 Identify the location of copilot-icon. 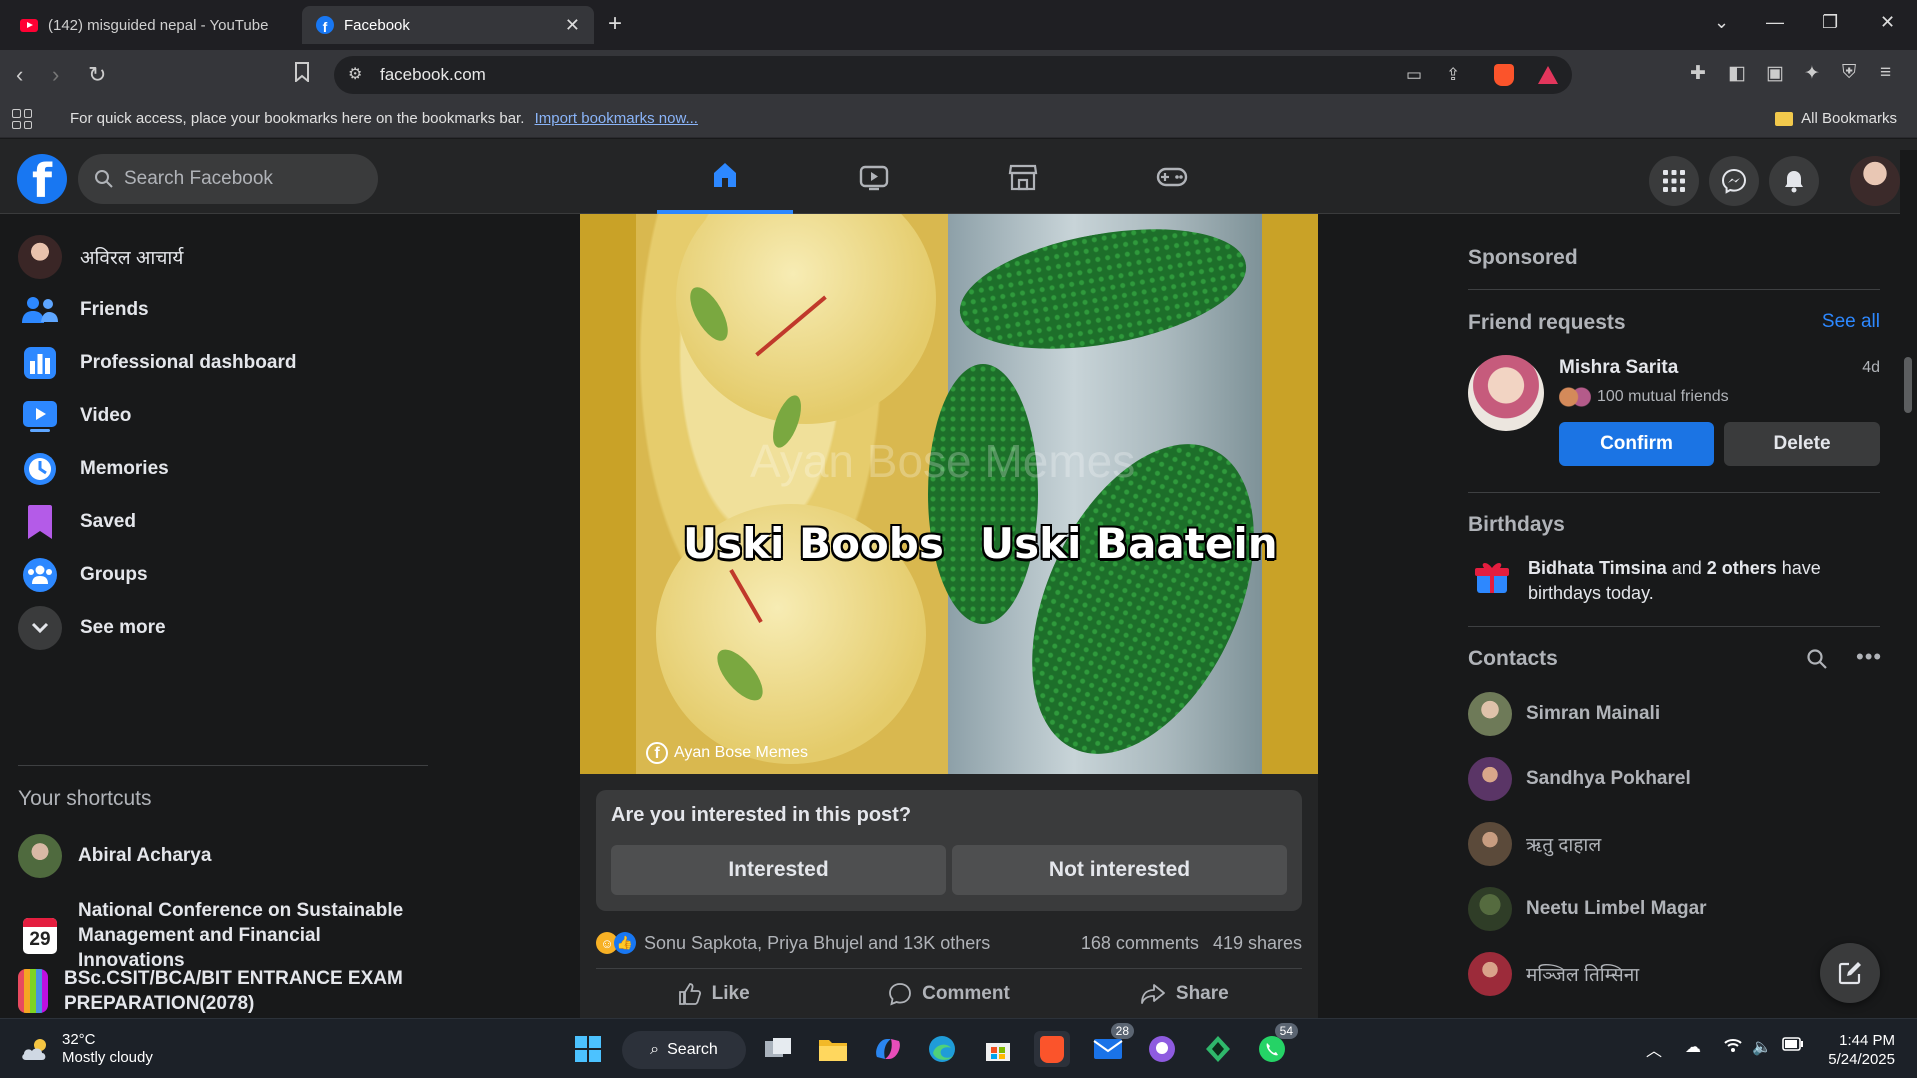
(888, 1049).